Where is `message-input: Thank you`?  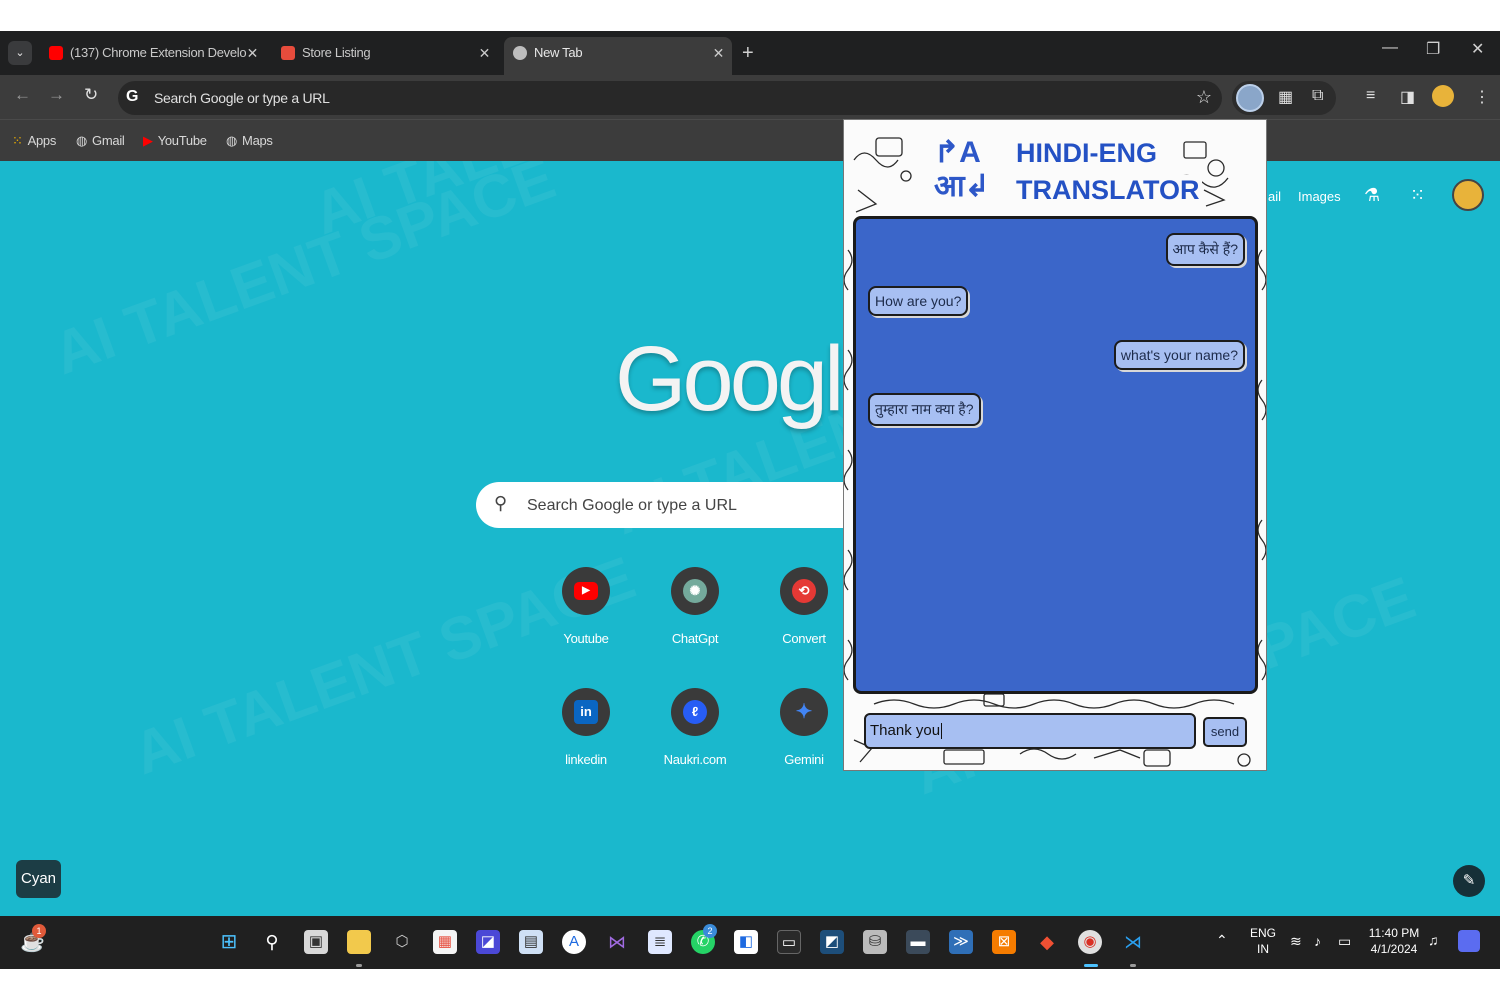
message-input: Thank you is located at coordinates (1030, 731).